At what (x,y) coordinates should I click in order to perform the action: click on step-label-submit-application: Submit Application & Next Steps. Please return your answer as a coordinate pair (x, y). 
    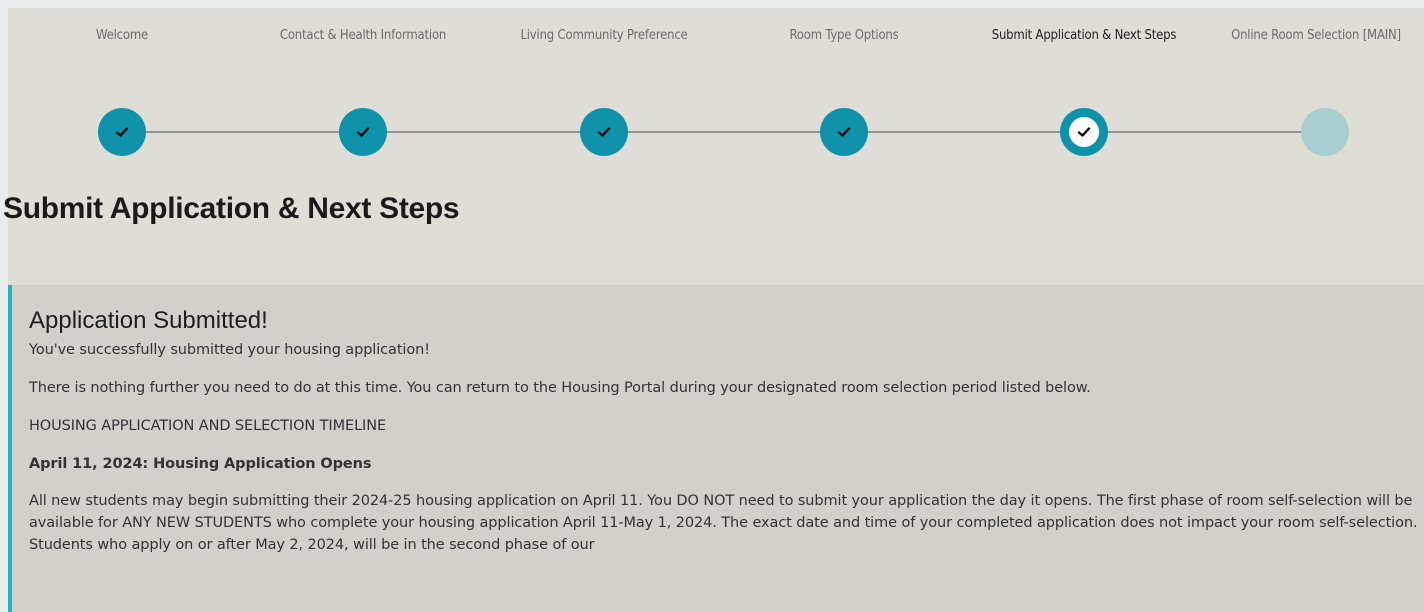
    Looking at the image, I should click on (1084, 35).